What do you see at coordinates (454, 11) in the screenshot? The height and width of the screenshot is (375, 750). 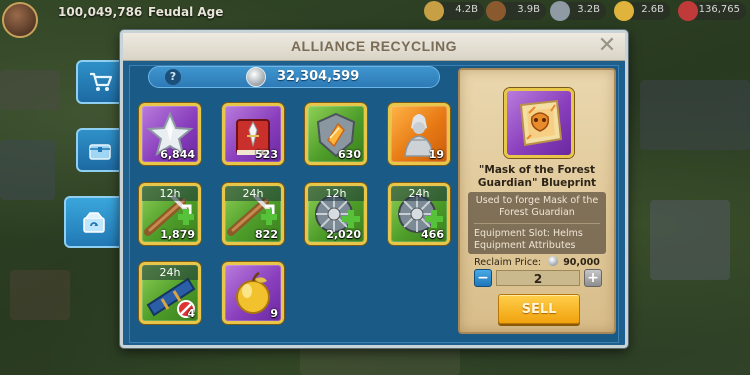 I see `resource-food: 4.2B` at bounding box center [454, 11].